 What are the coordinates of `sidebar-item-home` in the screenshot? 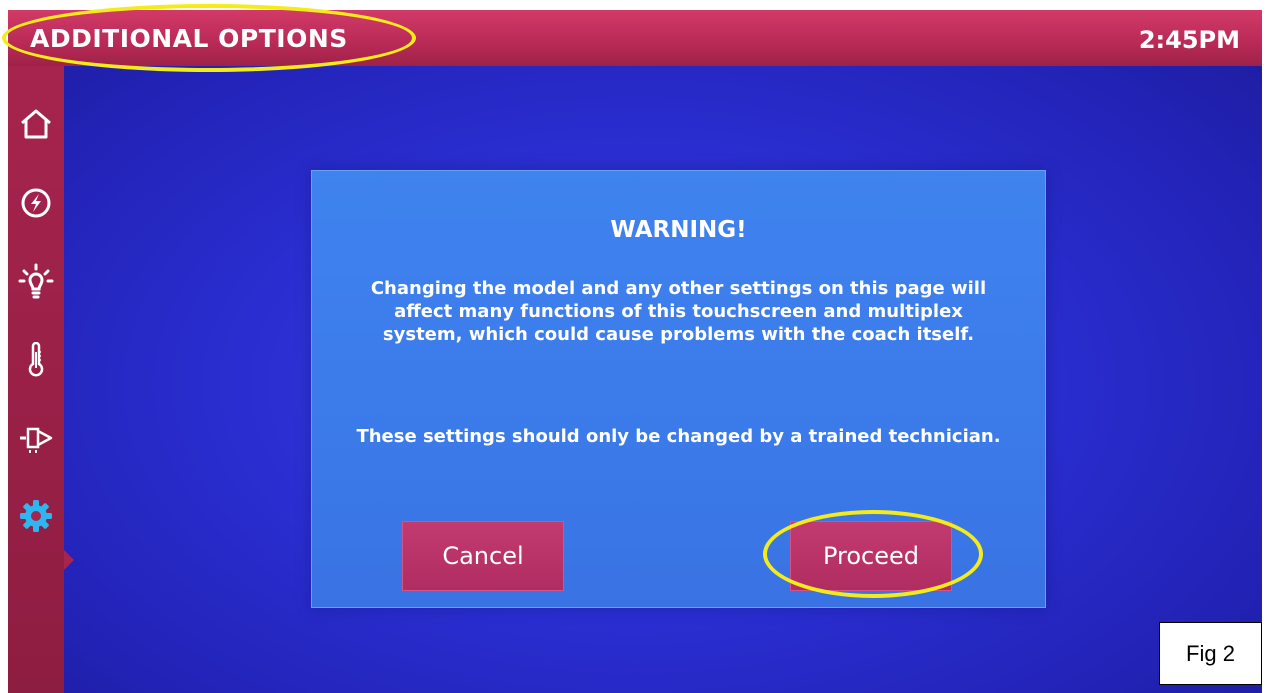 It's located at (36, 124).